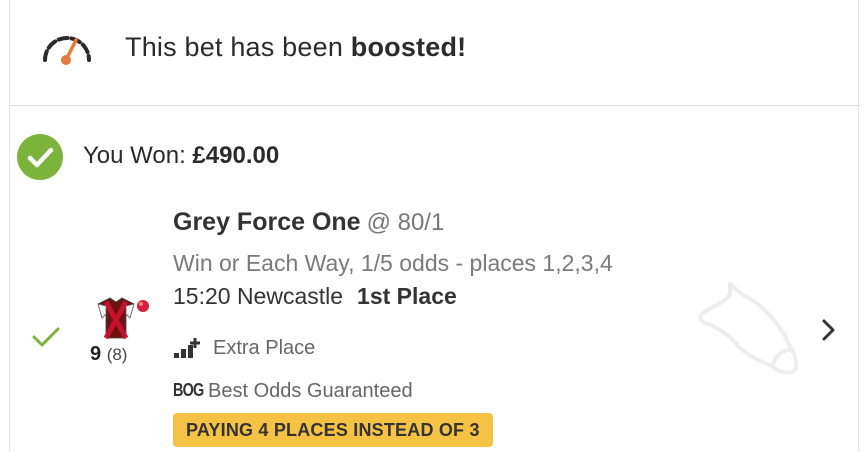  What do you see at coordinates (117, 354) in the screenshot?
I see `draw-number: (8)` at bounding box center [117, 354].